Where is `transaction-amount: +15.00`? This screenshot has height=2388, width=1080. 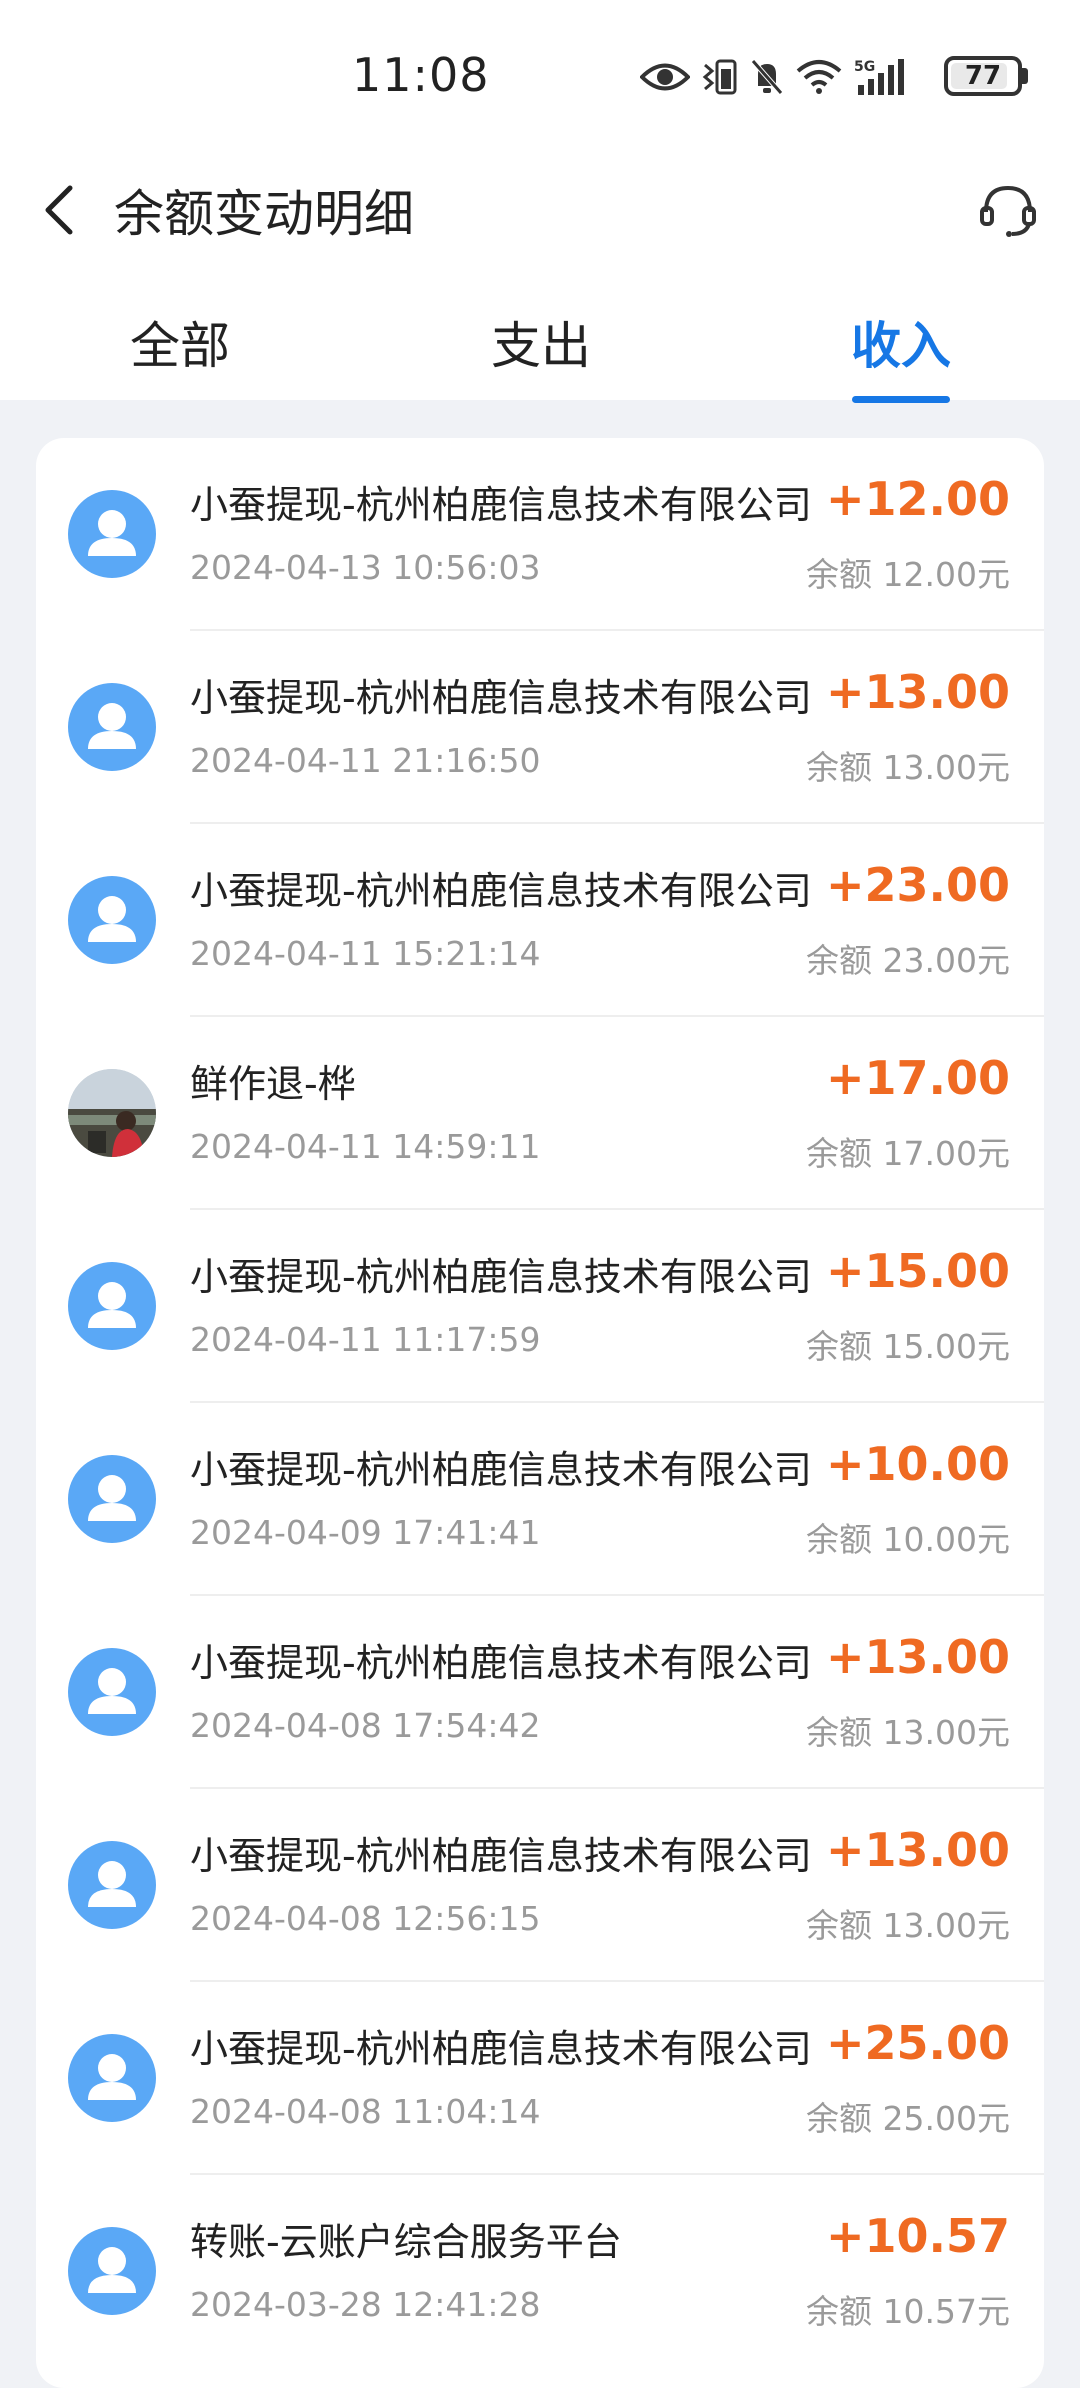 transaction-amount: +15.00 is located at coordinates (917, 1271).